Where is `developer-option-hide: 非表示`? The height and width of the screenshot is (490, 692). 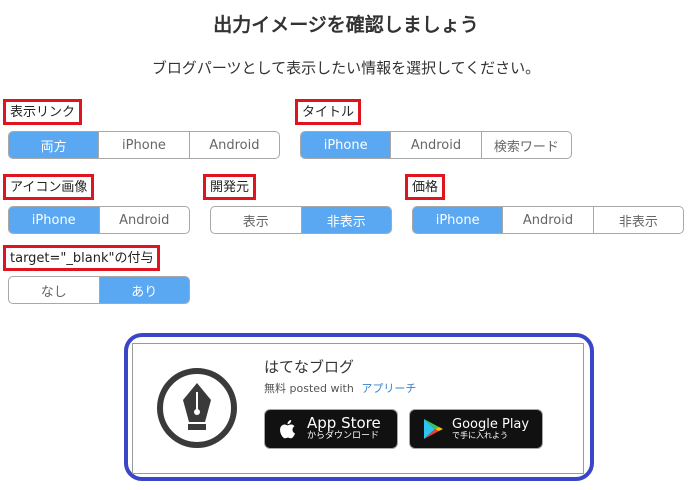
developer-option-hide: 非表示 is located at coordinates (345, 220).